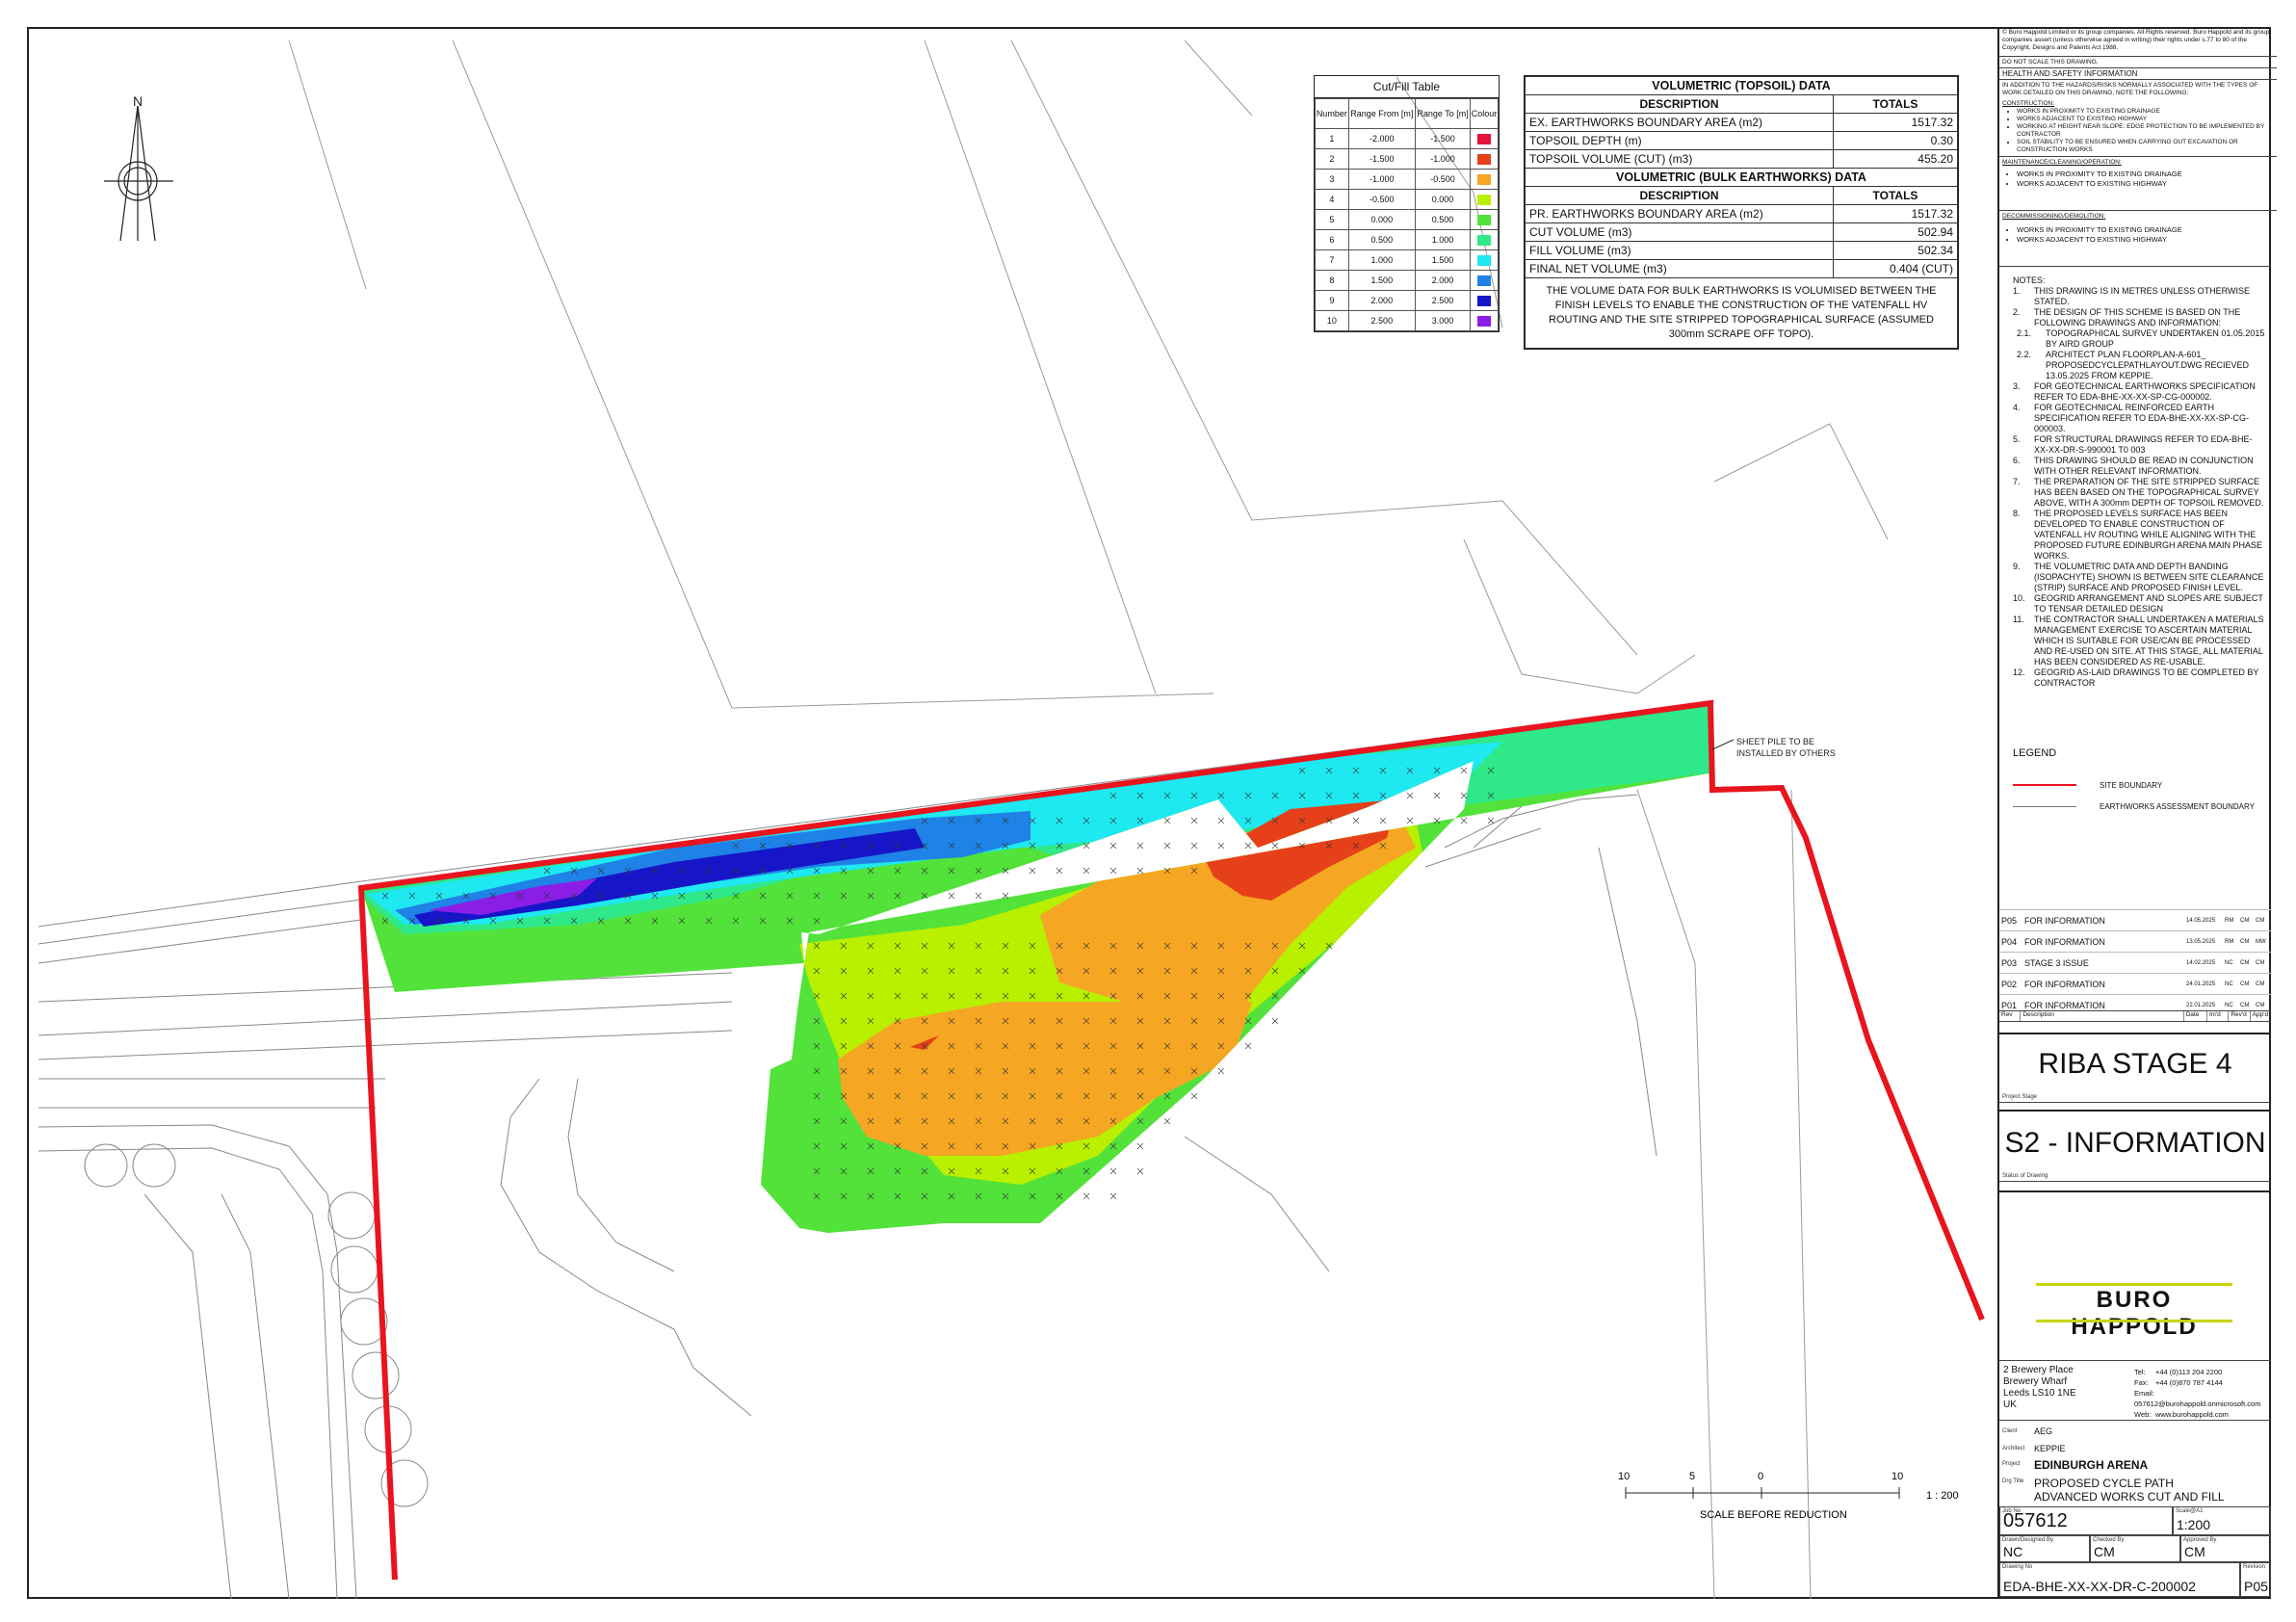 The image size is (2296, 1622). I want to click on bulk-desc-header: DESCRIPTION, so click(1679, 195).